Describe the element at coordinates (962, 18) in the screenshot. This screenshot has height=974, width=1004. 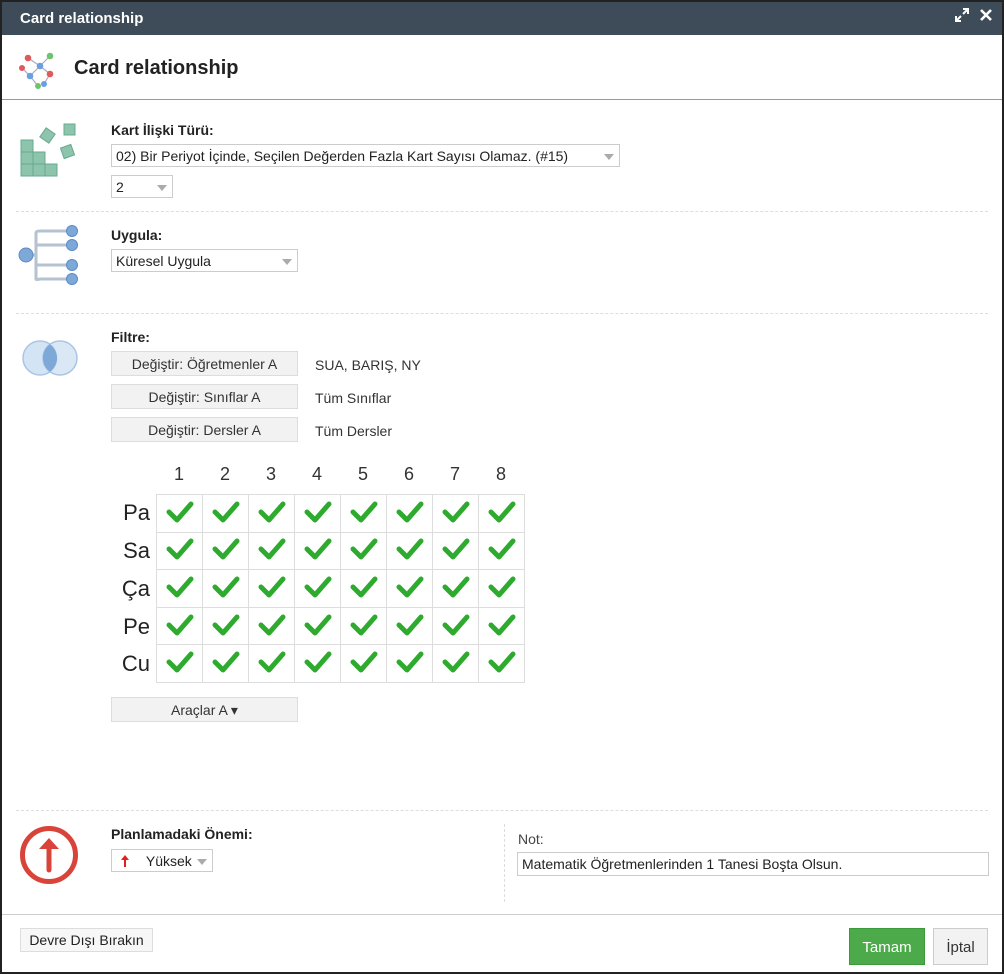
I see `maximize-icon` at that location.